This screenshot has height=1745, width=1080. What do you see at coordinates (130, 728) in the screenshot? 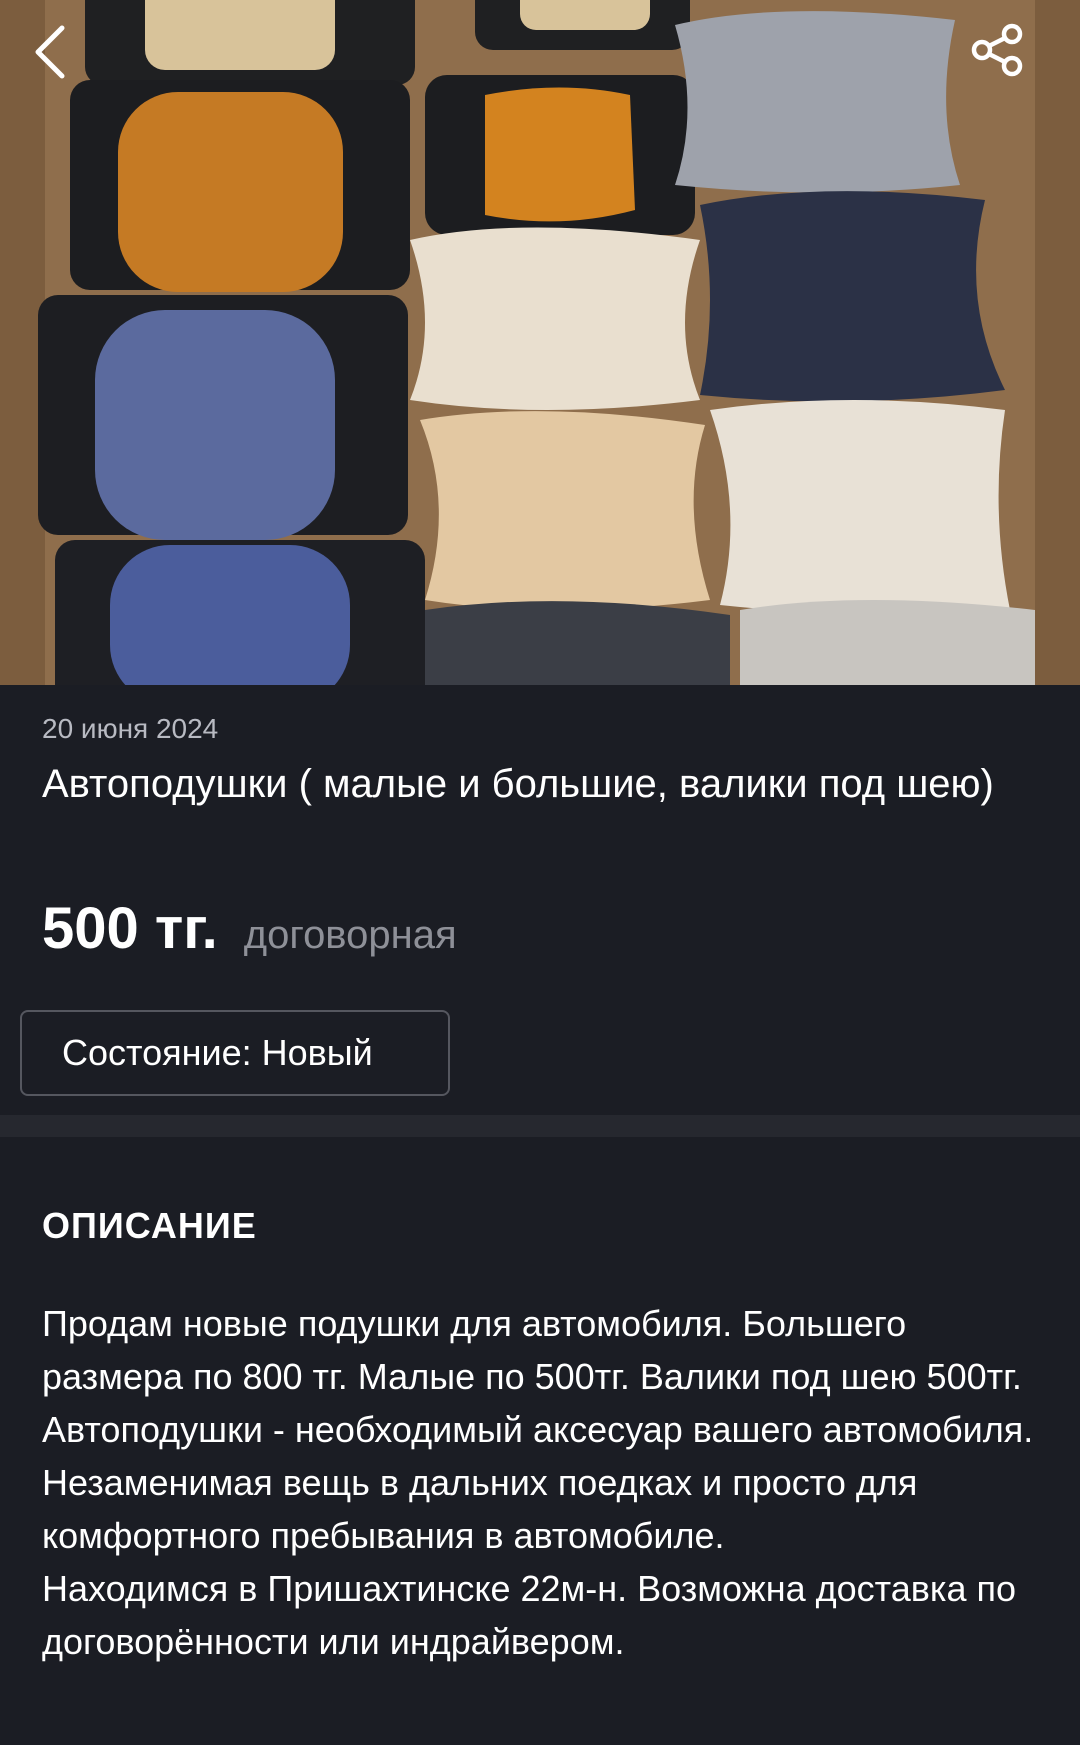
I see `listing-date: 20 июня 2024` at bounding box center [130, 728].